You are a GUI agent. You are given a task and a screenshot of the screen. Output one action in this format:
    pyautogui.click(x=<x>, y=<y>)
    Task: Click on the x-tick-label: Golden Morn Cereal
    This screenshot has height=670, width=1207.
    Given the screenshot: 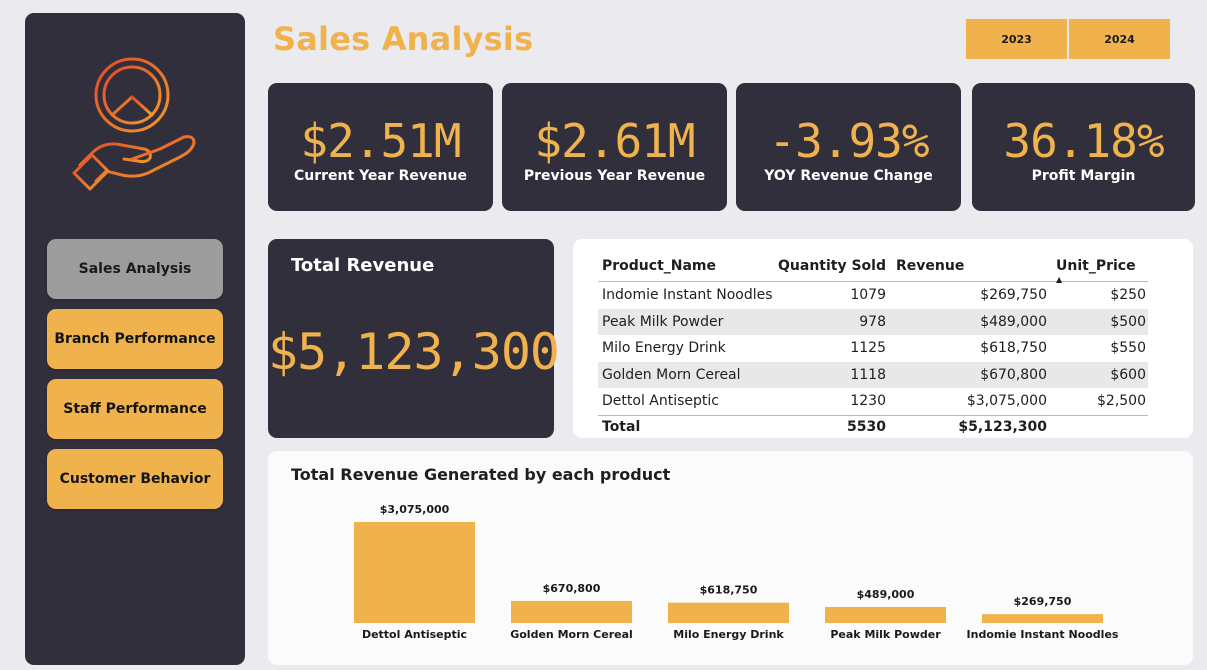 What is the action you would take?
    pyautogui.click(x=571, y=634)
    